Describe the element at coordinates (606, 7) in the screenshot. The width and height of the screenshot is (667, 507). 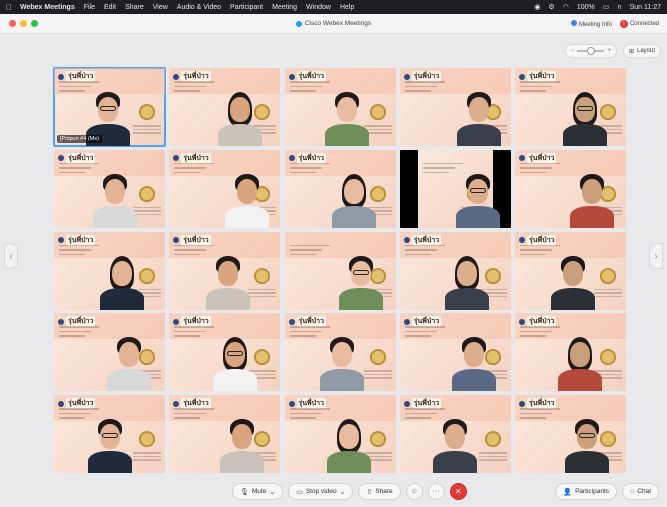
I see `battery-icon: ▭` at that location.